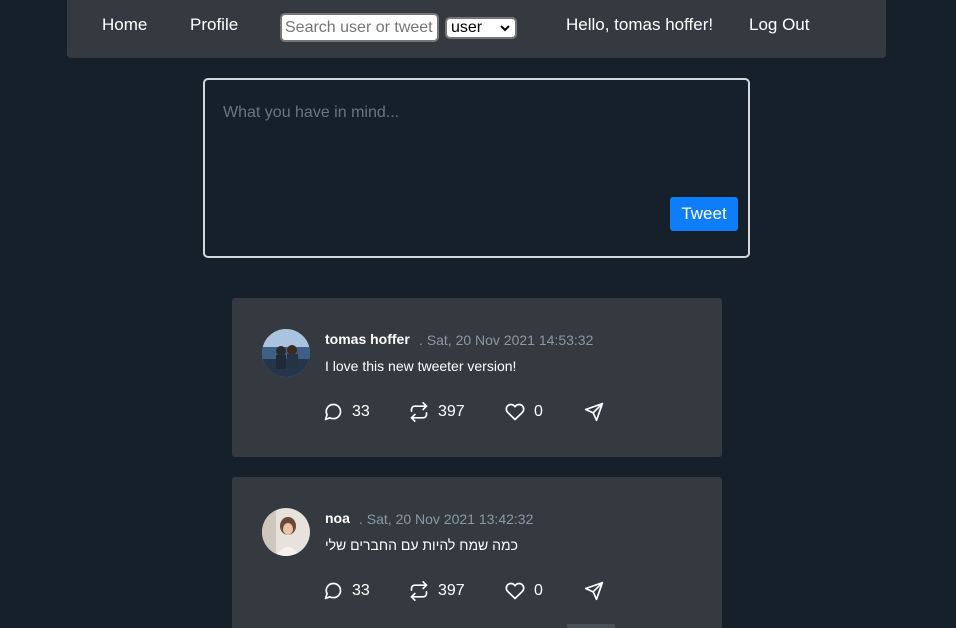 This screenshot has height=628, width=956. What do you see at coordinates (446, 519) in the screenshot?
I see `tweet-date: . Sat, 20 Nov 2021 13:42:32` at bounding box center [446, 519].